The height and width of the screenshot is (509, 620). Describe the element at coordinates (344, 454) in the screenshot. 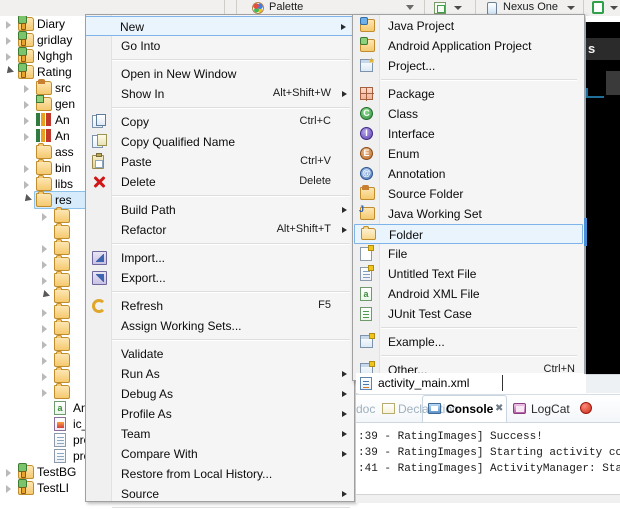

I see `submenu-arrow-icon` at that location.